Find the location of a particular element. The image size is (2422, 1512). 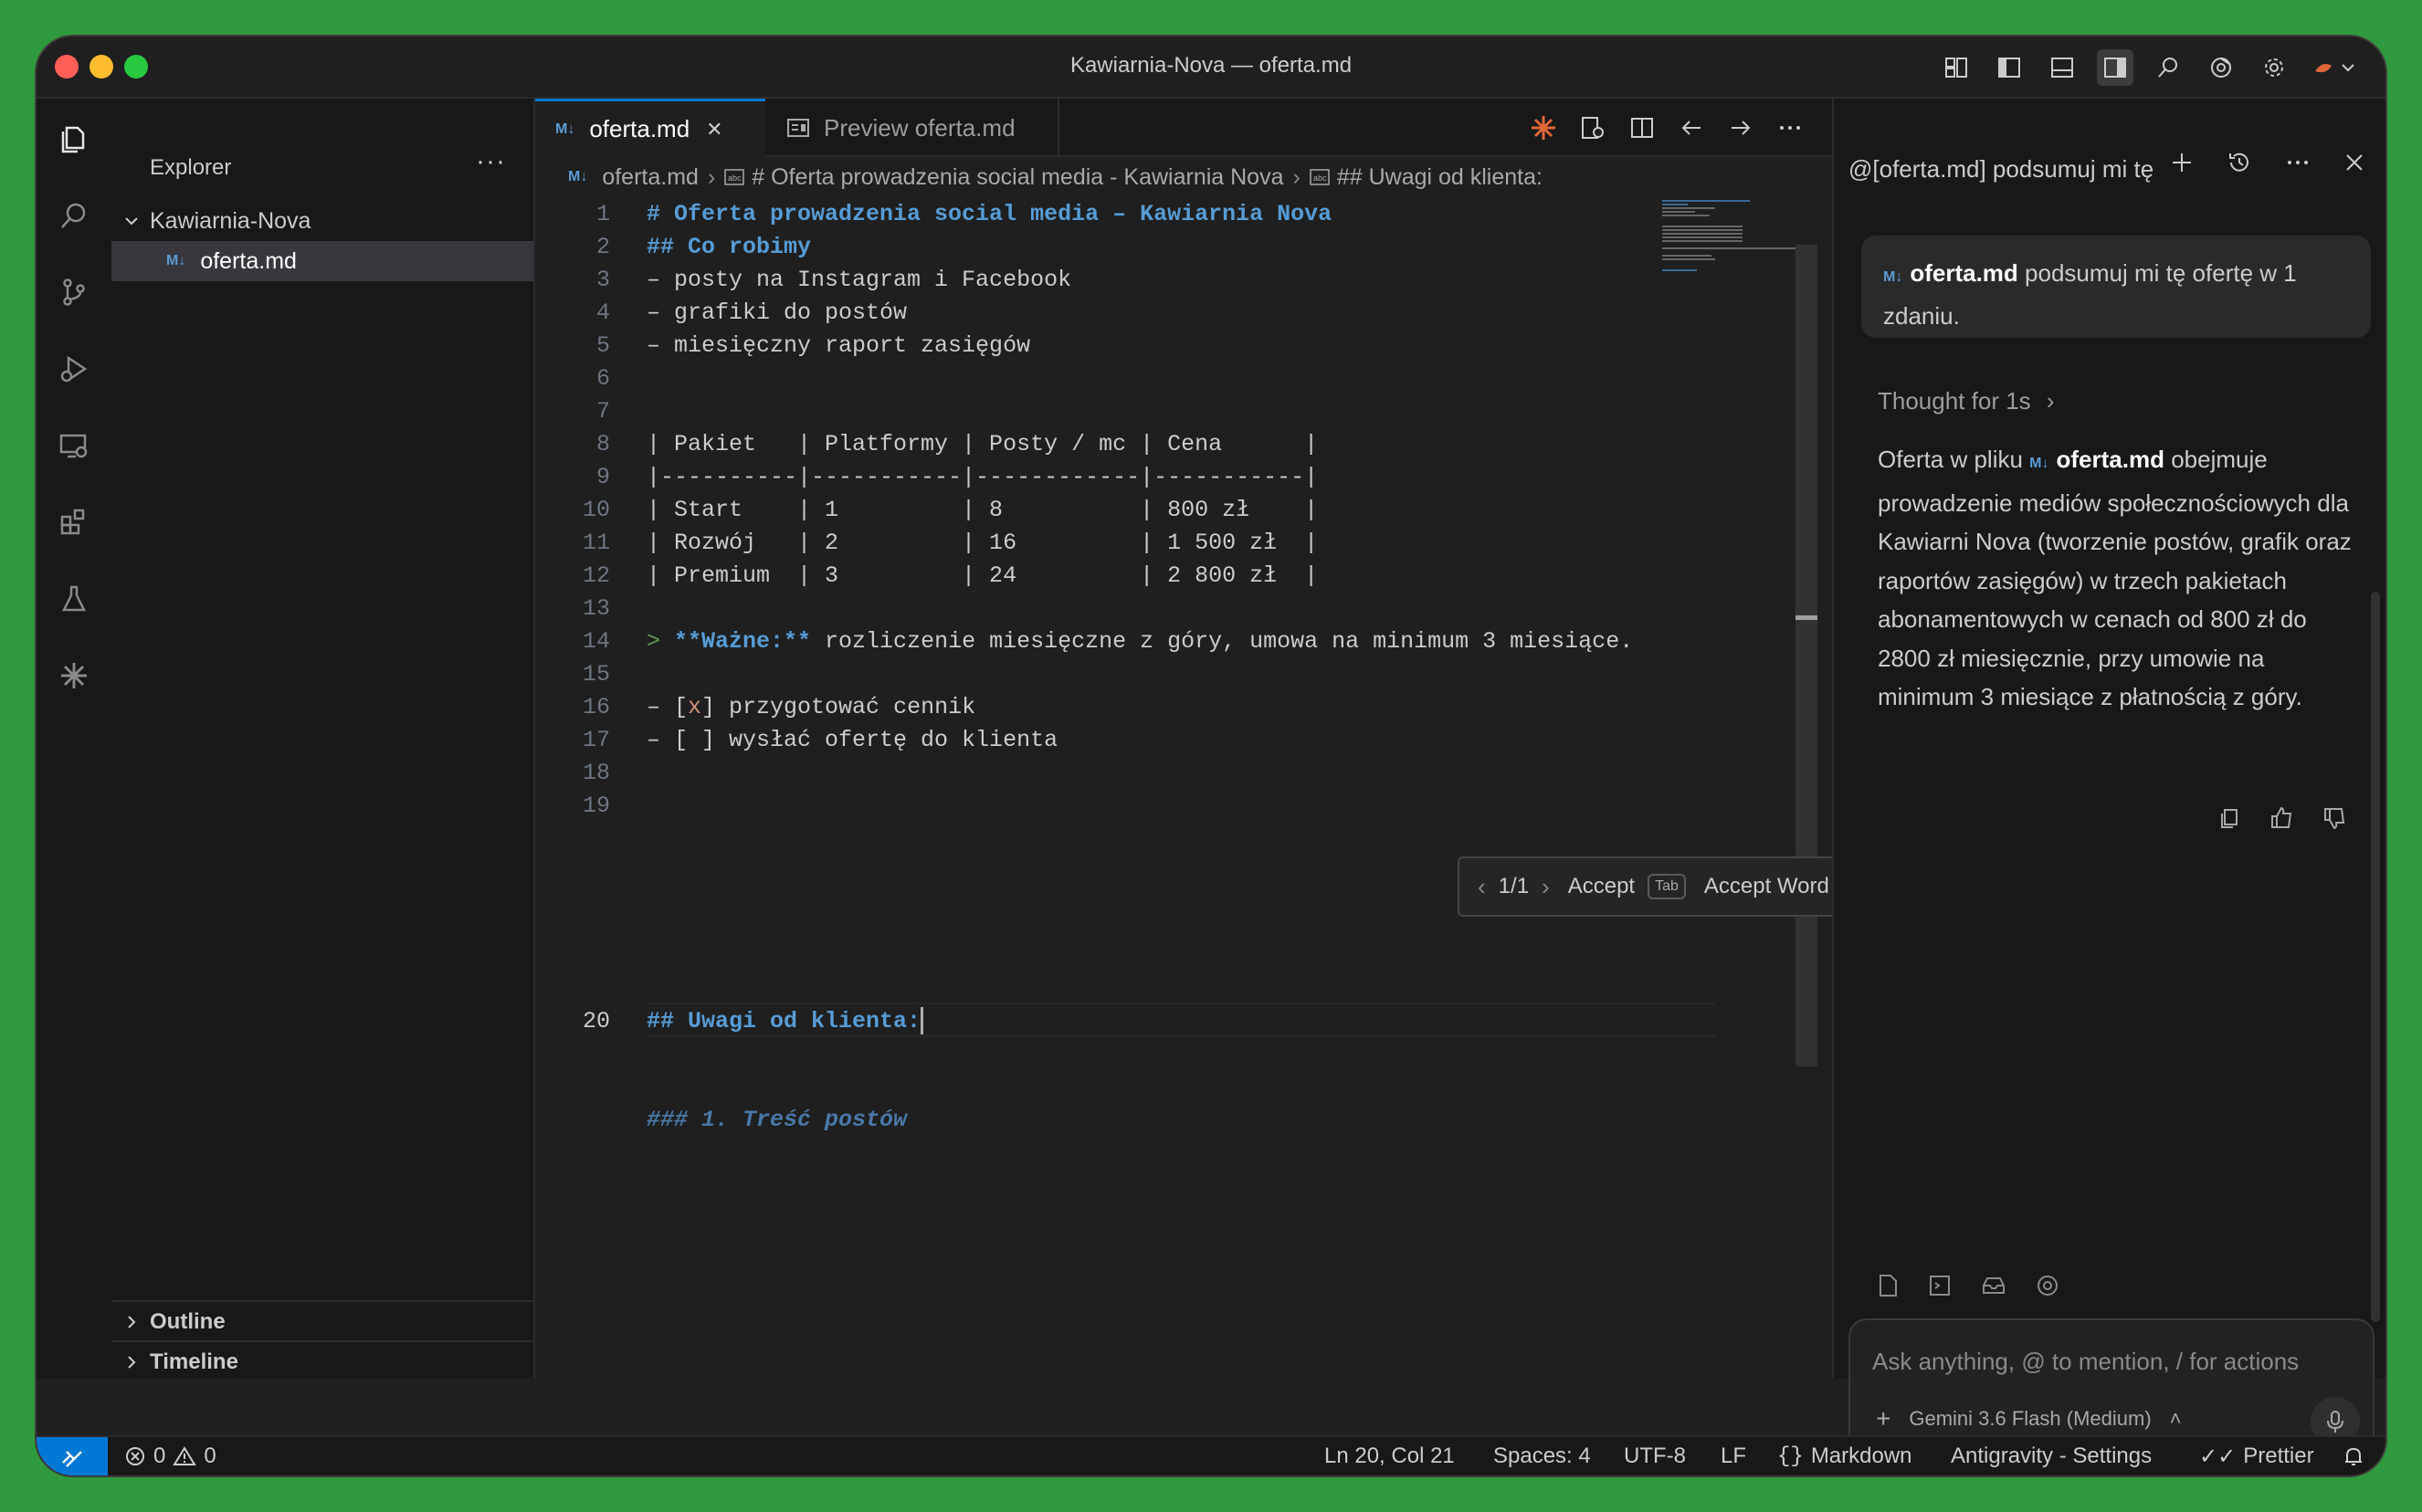

code-line: 5 – miesięczny raport zasięgów is located at coordinates (1147, 345).